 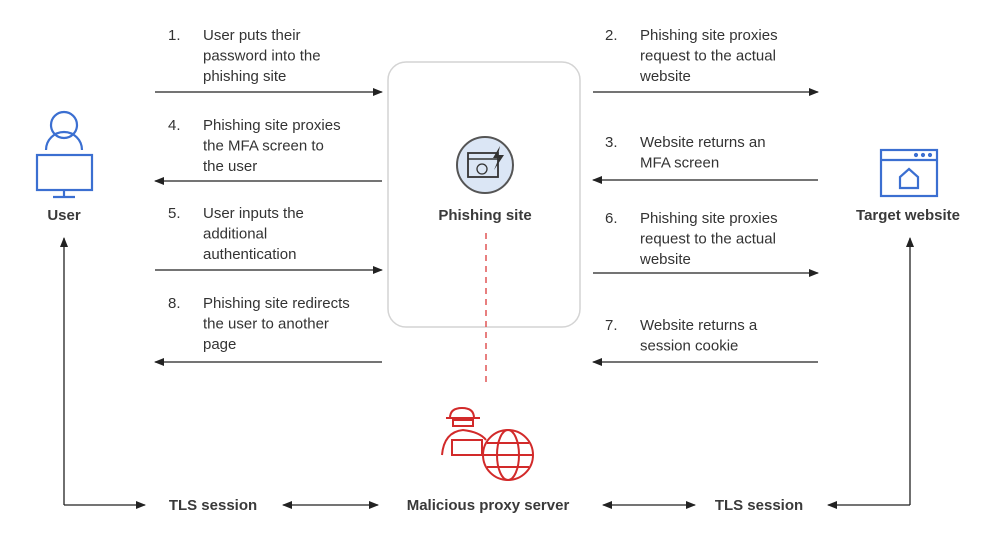 What do you see at coordinates (611, 35) in the screenshot?
I see `step-number: 2.` at bounding box center [611, 35].